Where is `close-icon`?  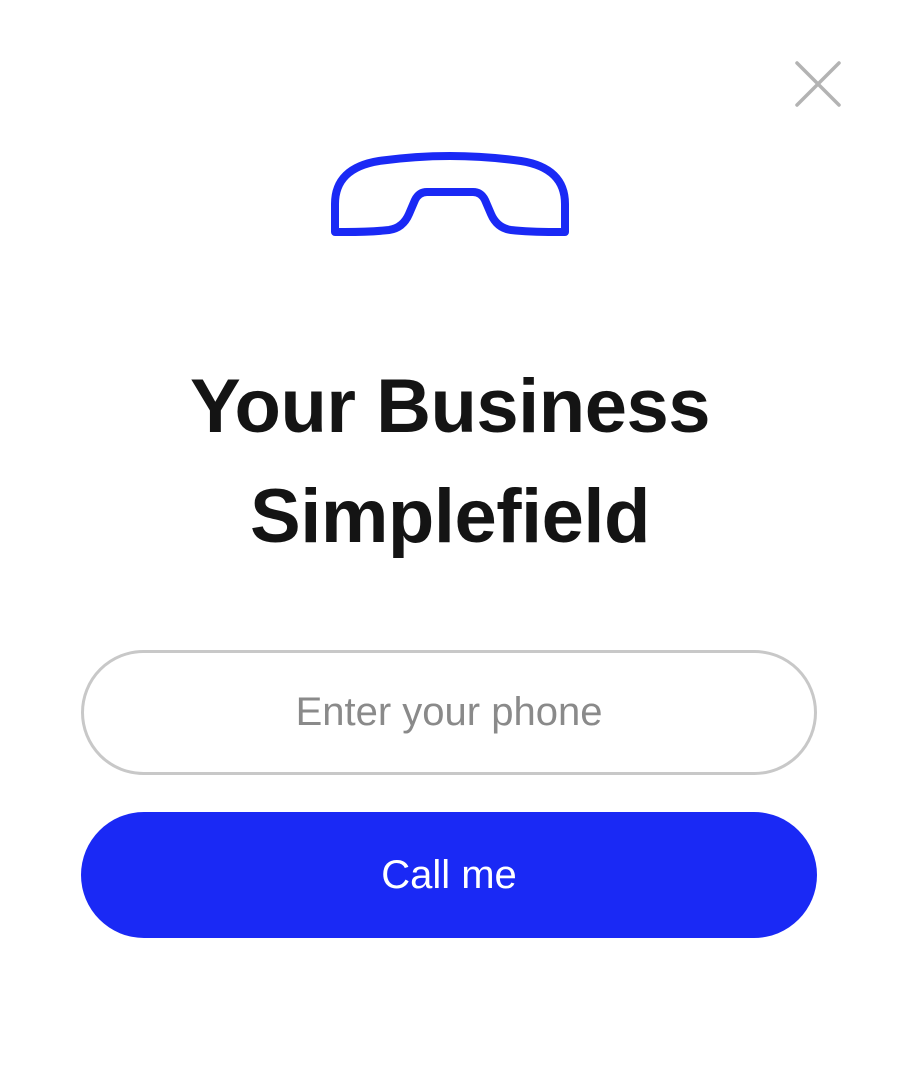 close-icon is located at coordinates (818, 84).